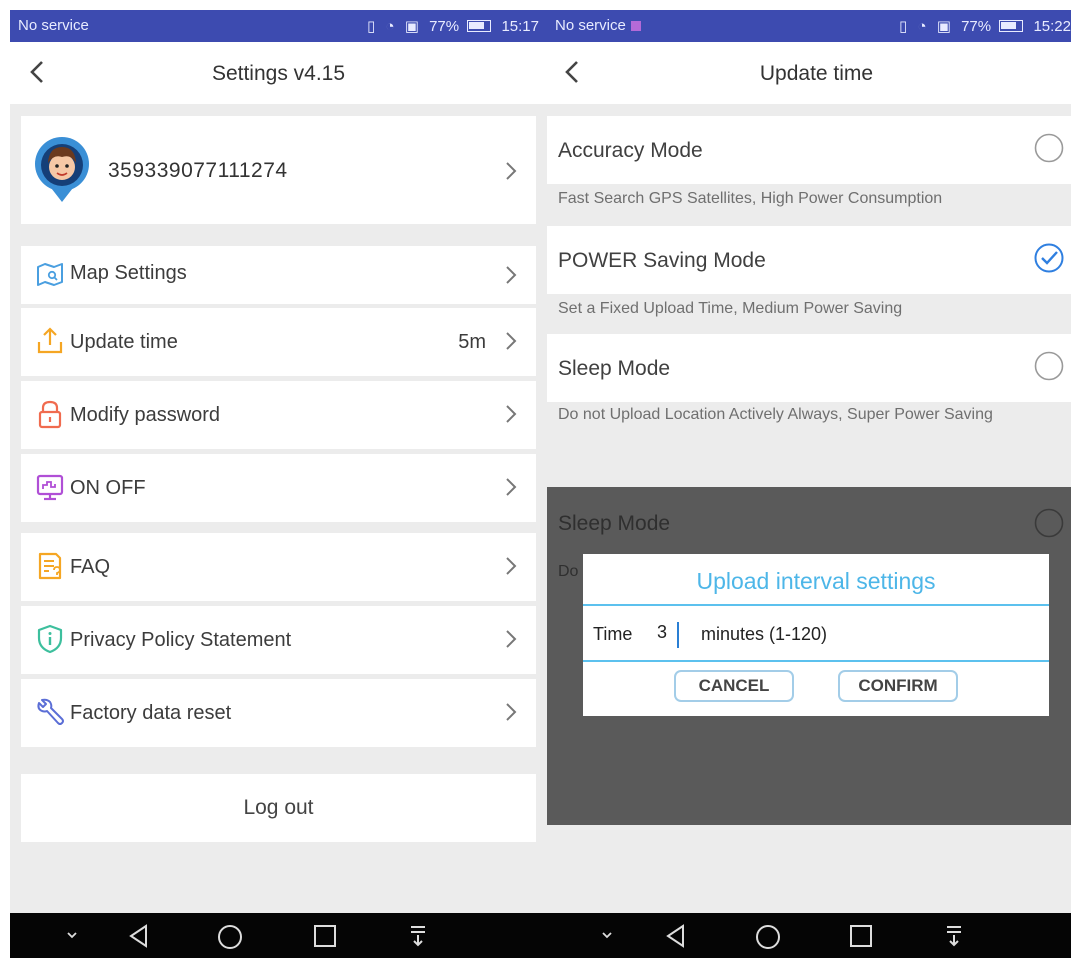  I want to click on menu-label-on-off: ON OFF, so click(108, 488).